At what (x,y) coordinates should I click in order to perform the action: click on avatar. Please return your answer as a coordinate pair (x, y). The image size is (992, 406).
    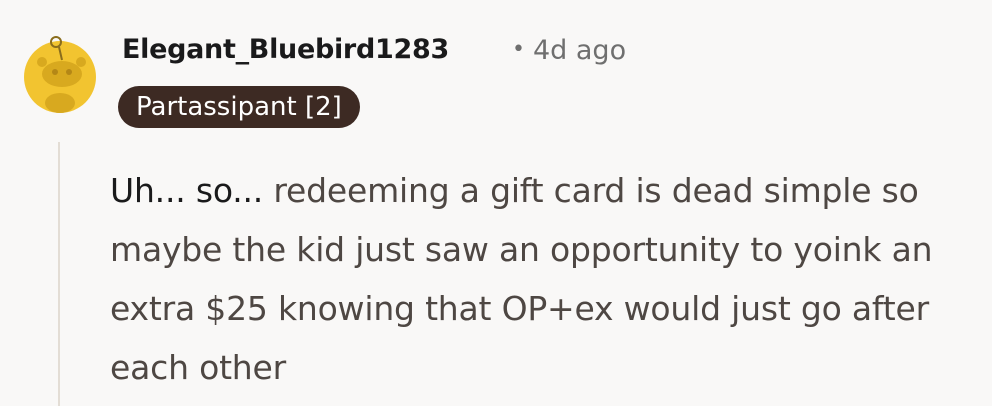
    Looking at the image, I should click on (60, 68).